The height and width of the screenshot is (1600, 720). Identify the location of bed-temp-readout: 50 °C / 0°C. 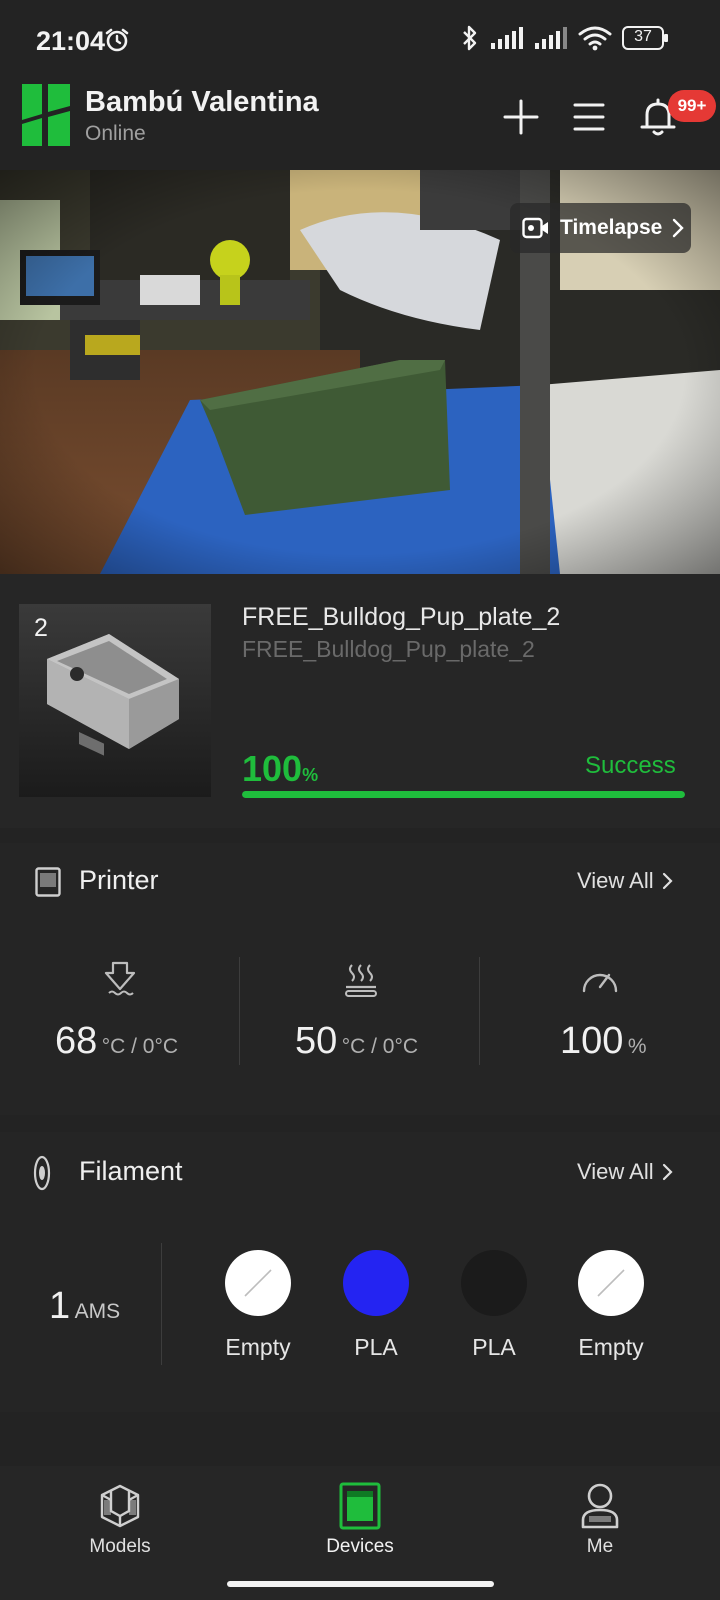
(375, 1041).